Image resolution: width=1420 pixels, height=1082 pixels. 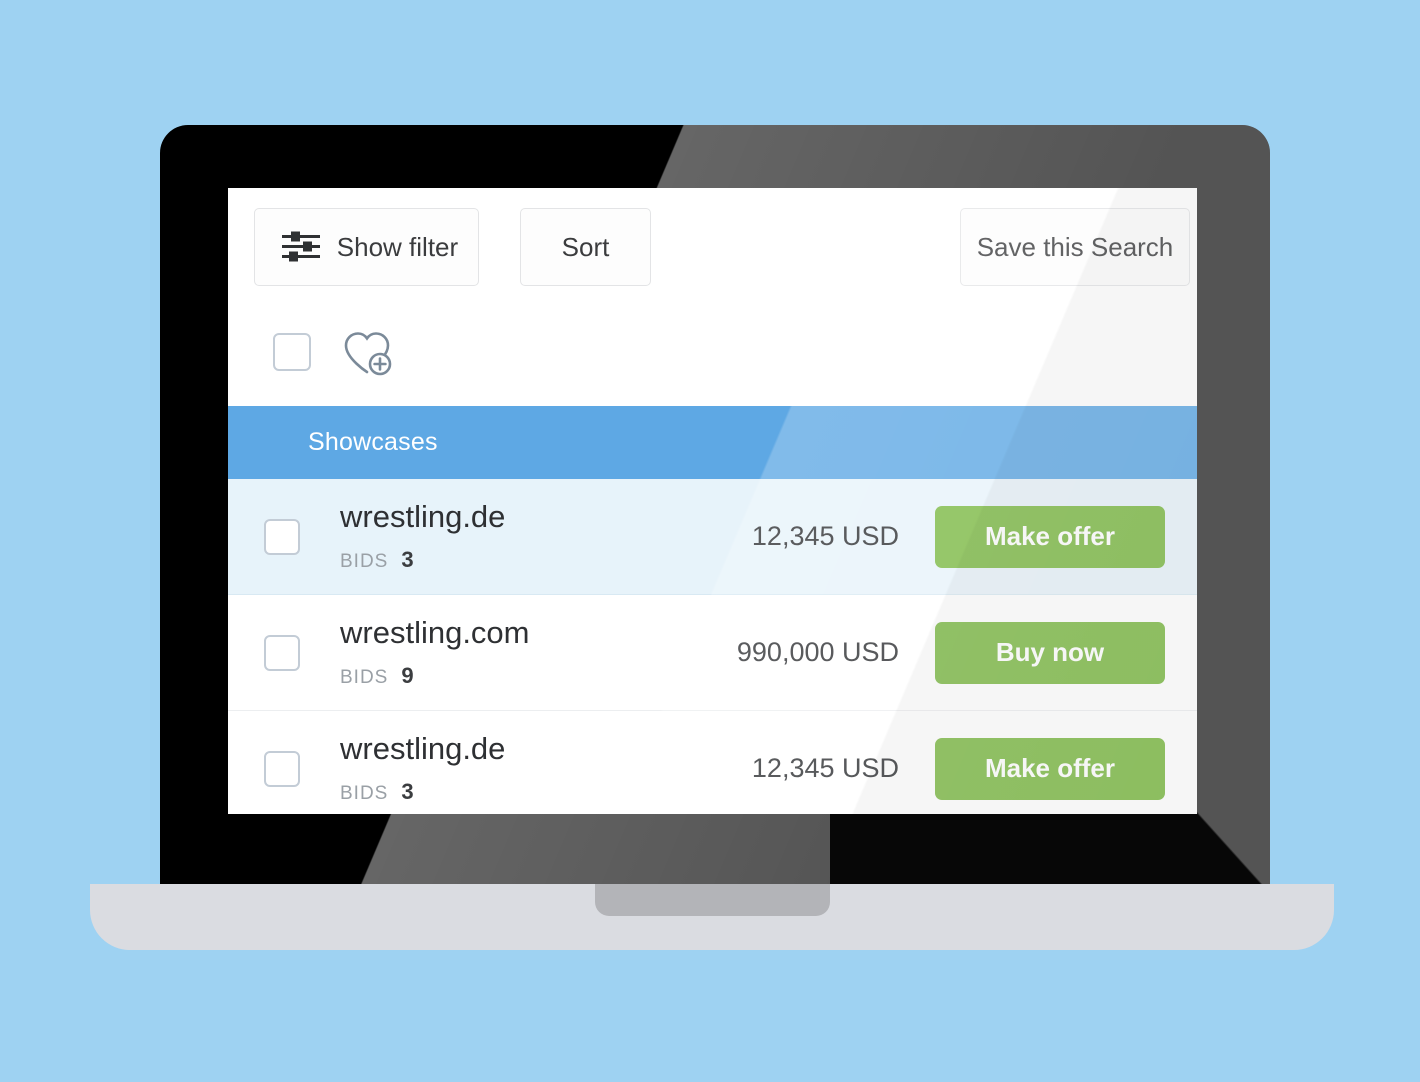 What do you see at coordinates (367, 352) in the screenshot?
I see `heart-plus-icon` at bounding box center [367, 352].